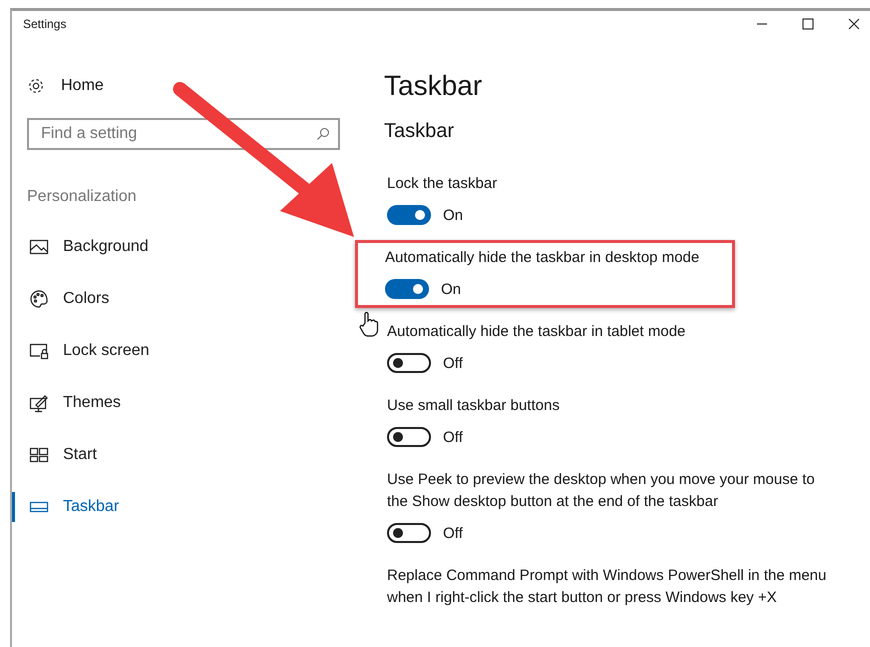  I want to click on brush-icon, so click(39, 403).